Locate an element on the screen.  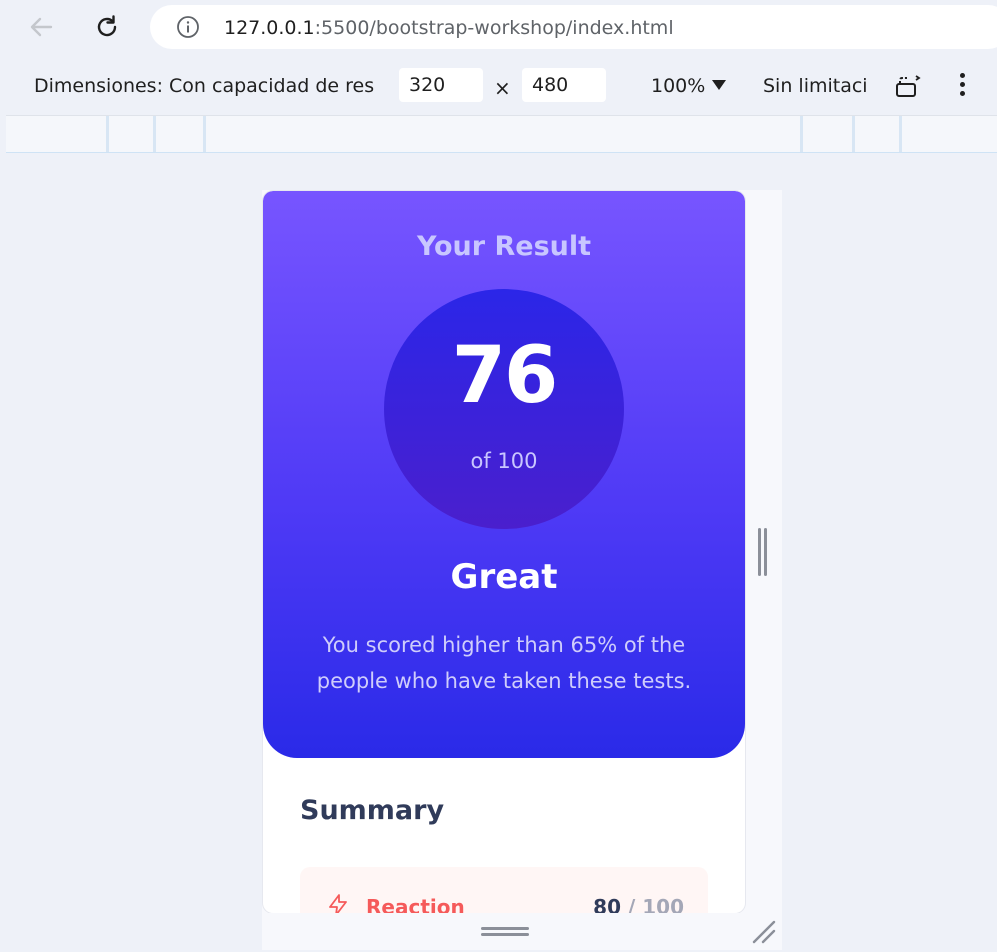
media-query-bar is located at coordinates (501, 134).